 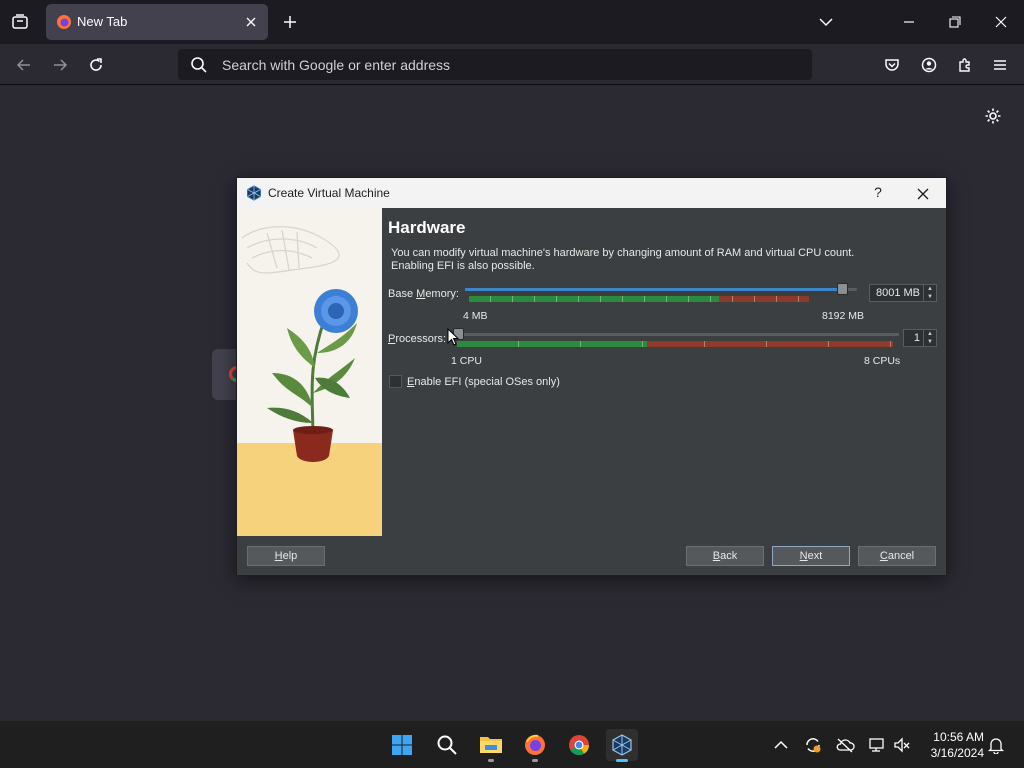 What do you see at coordinates (483, 382) in the screenshot?
I see `enable-efi-label: Enable EFI (special OSes only)` at bounding box center [483, 382].